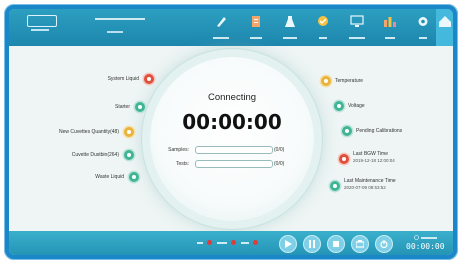  What do you see at coordinates (279, 164) in the screenshot?
I see `tests-count: (0/0)` at bounding box center [279, 164].